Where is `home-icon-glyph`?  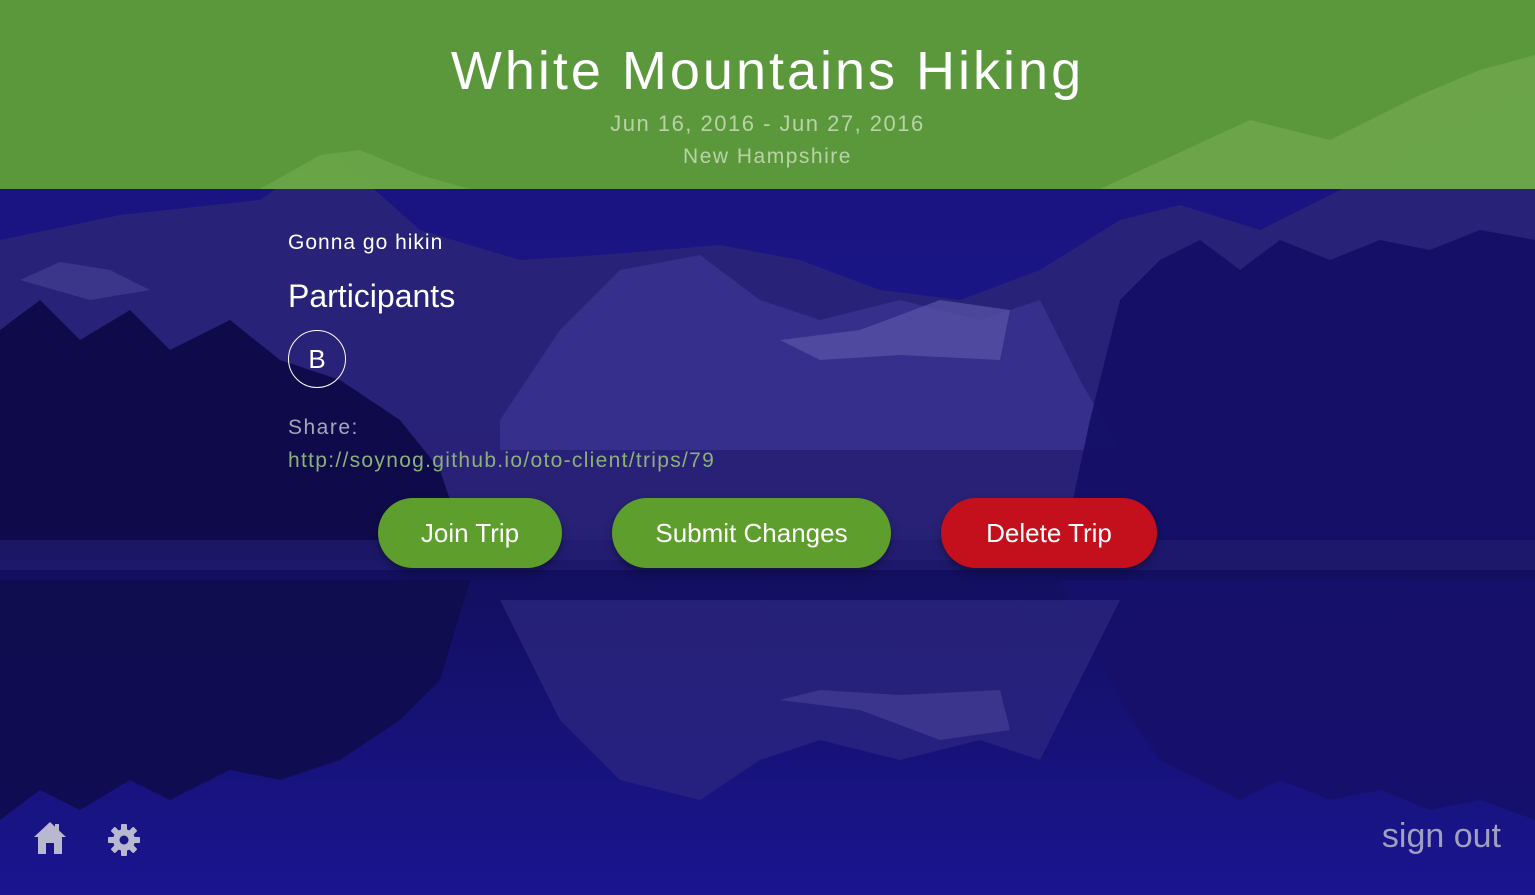
home-icon-glyph is located at coordinates (50, 838).